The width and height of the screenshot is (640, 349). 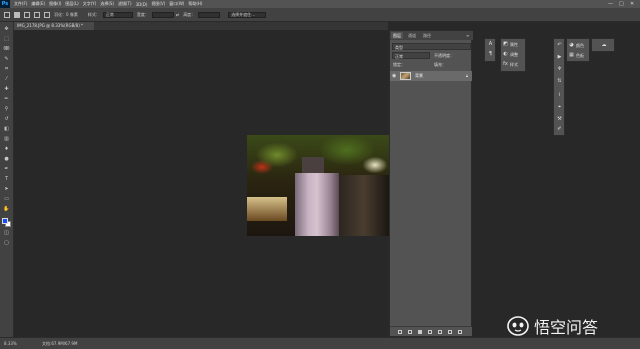 I want to click on delete-layer-icon, so click(x=460, y=332).